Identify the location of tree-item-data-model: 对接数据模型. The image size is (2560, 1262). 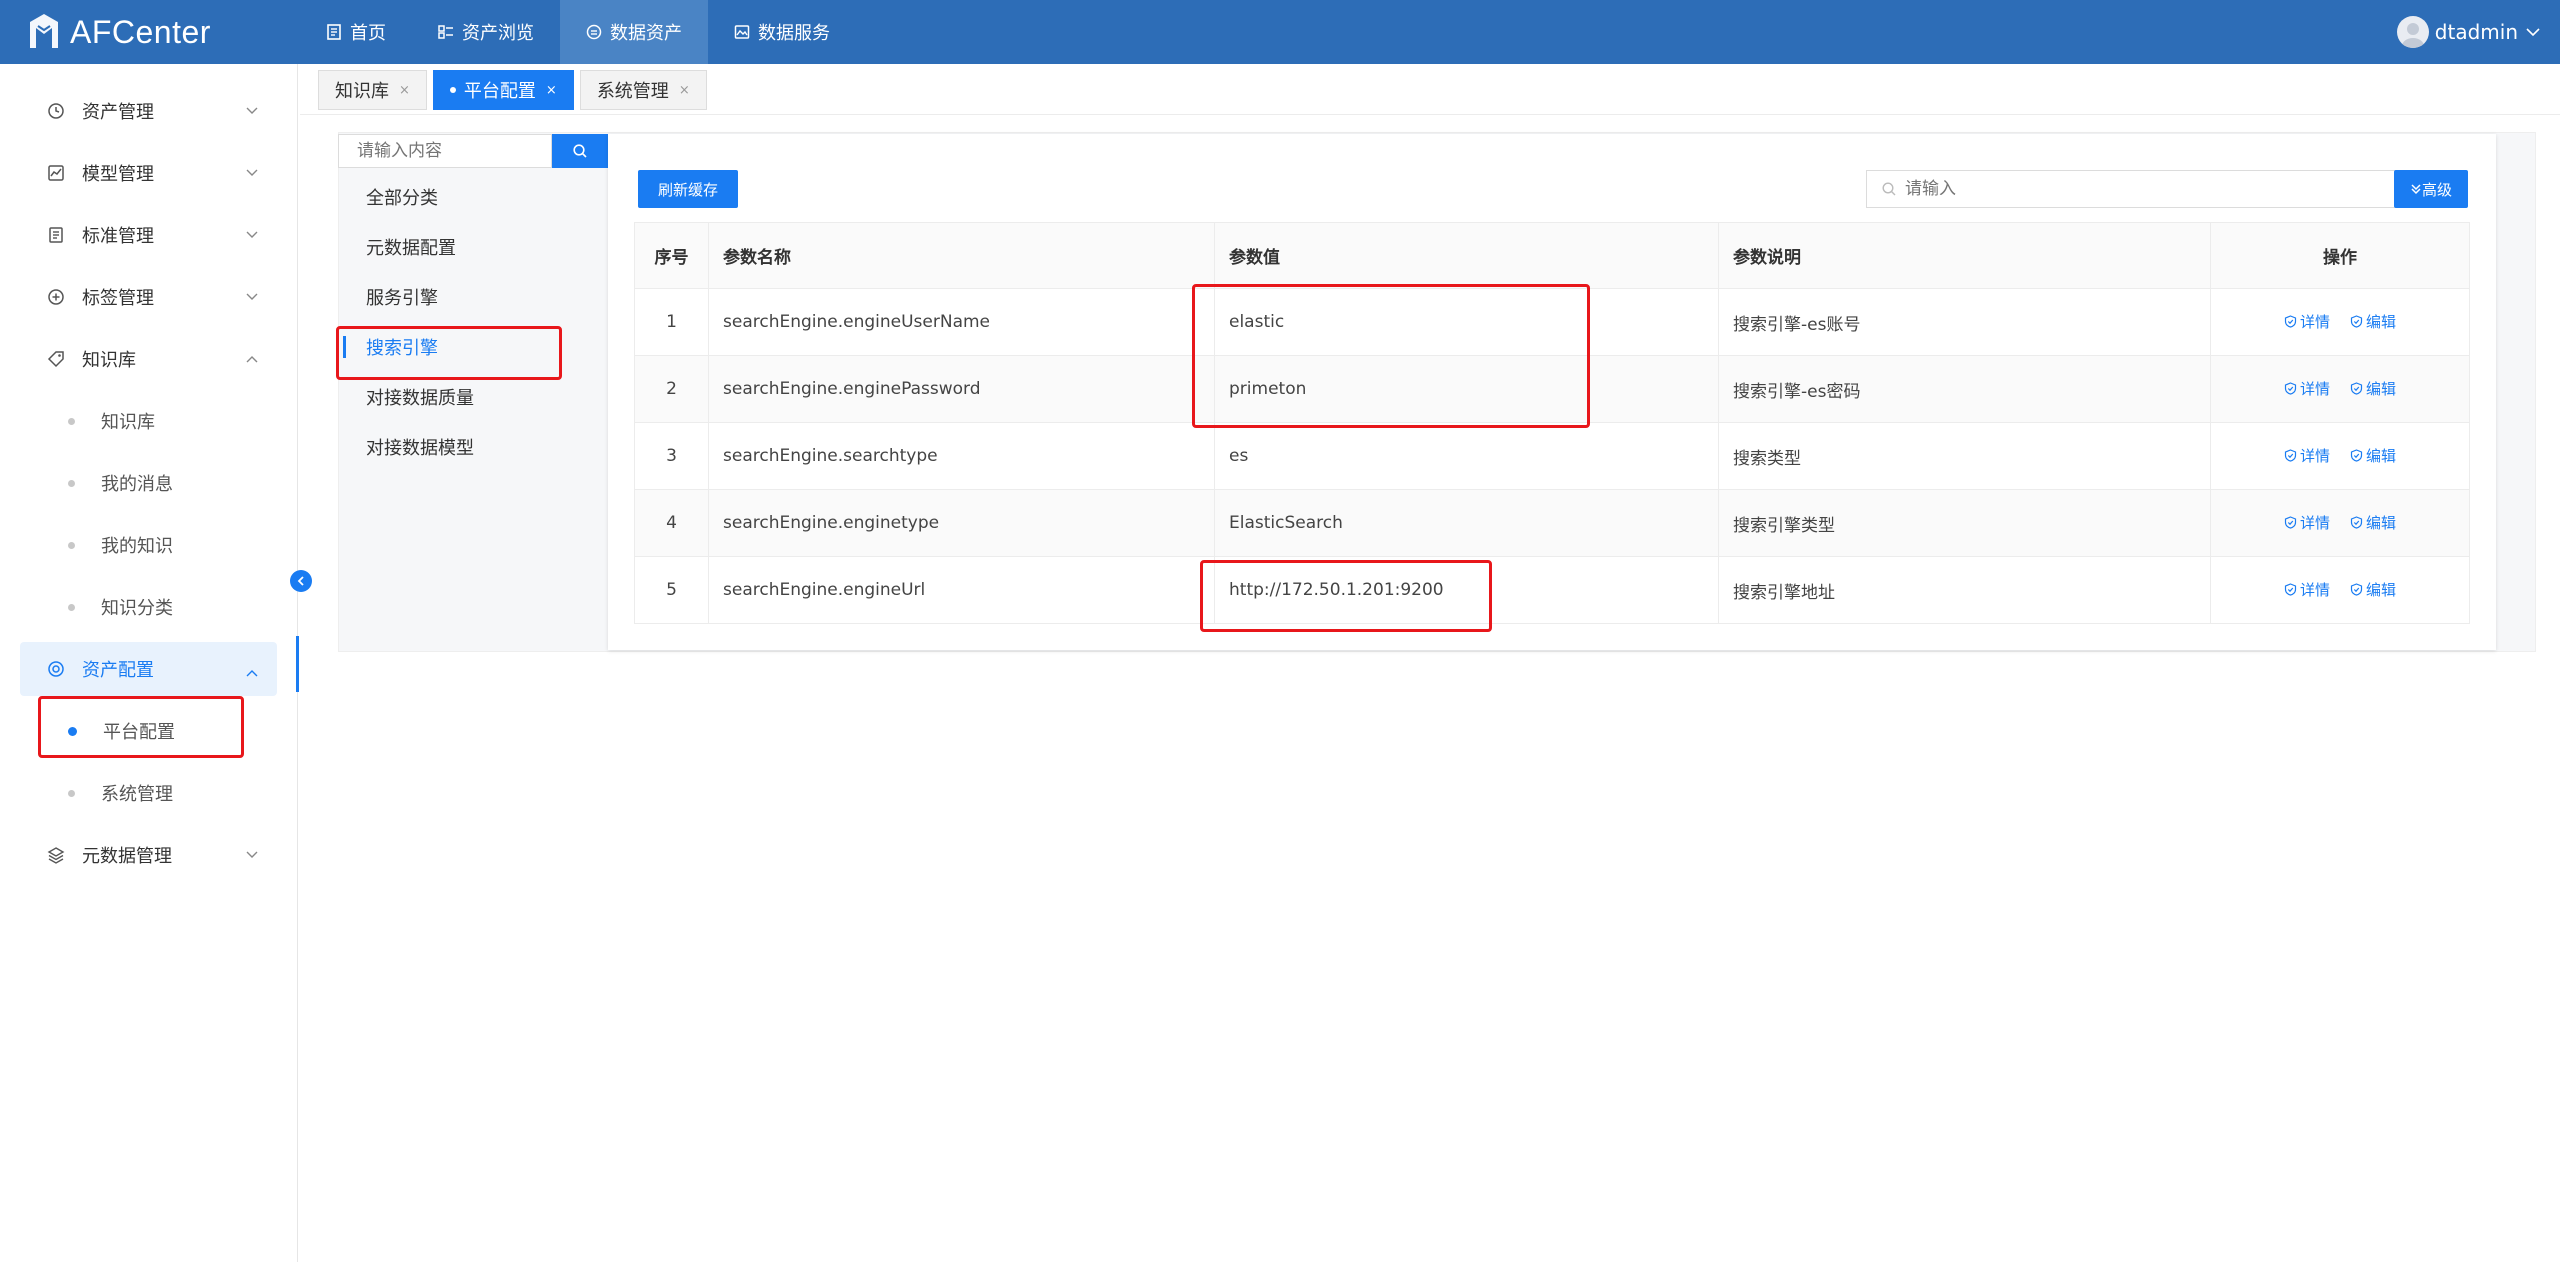
(473, 447).